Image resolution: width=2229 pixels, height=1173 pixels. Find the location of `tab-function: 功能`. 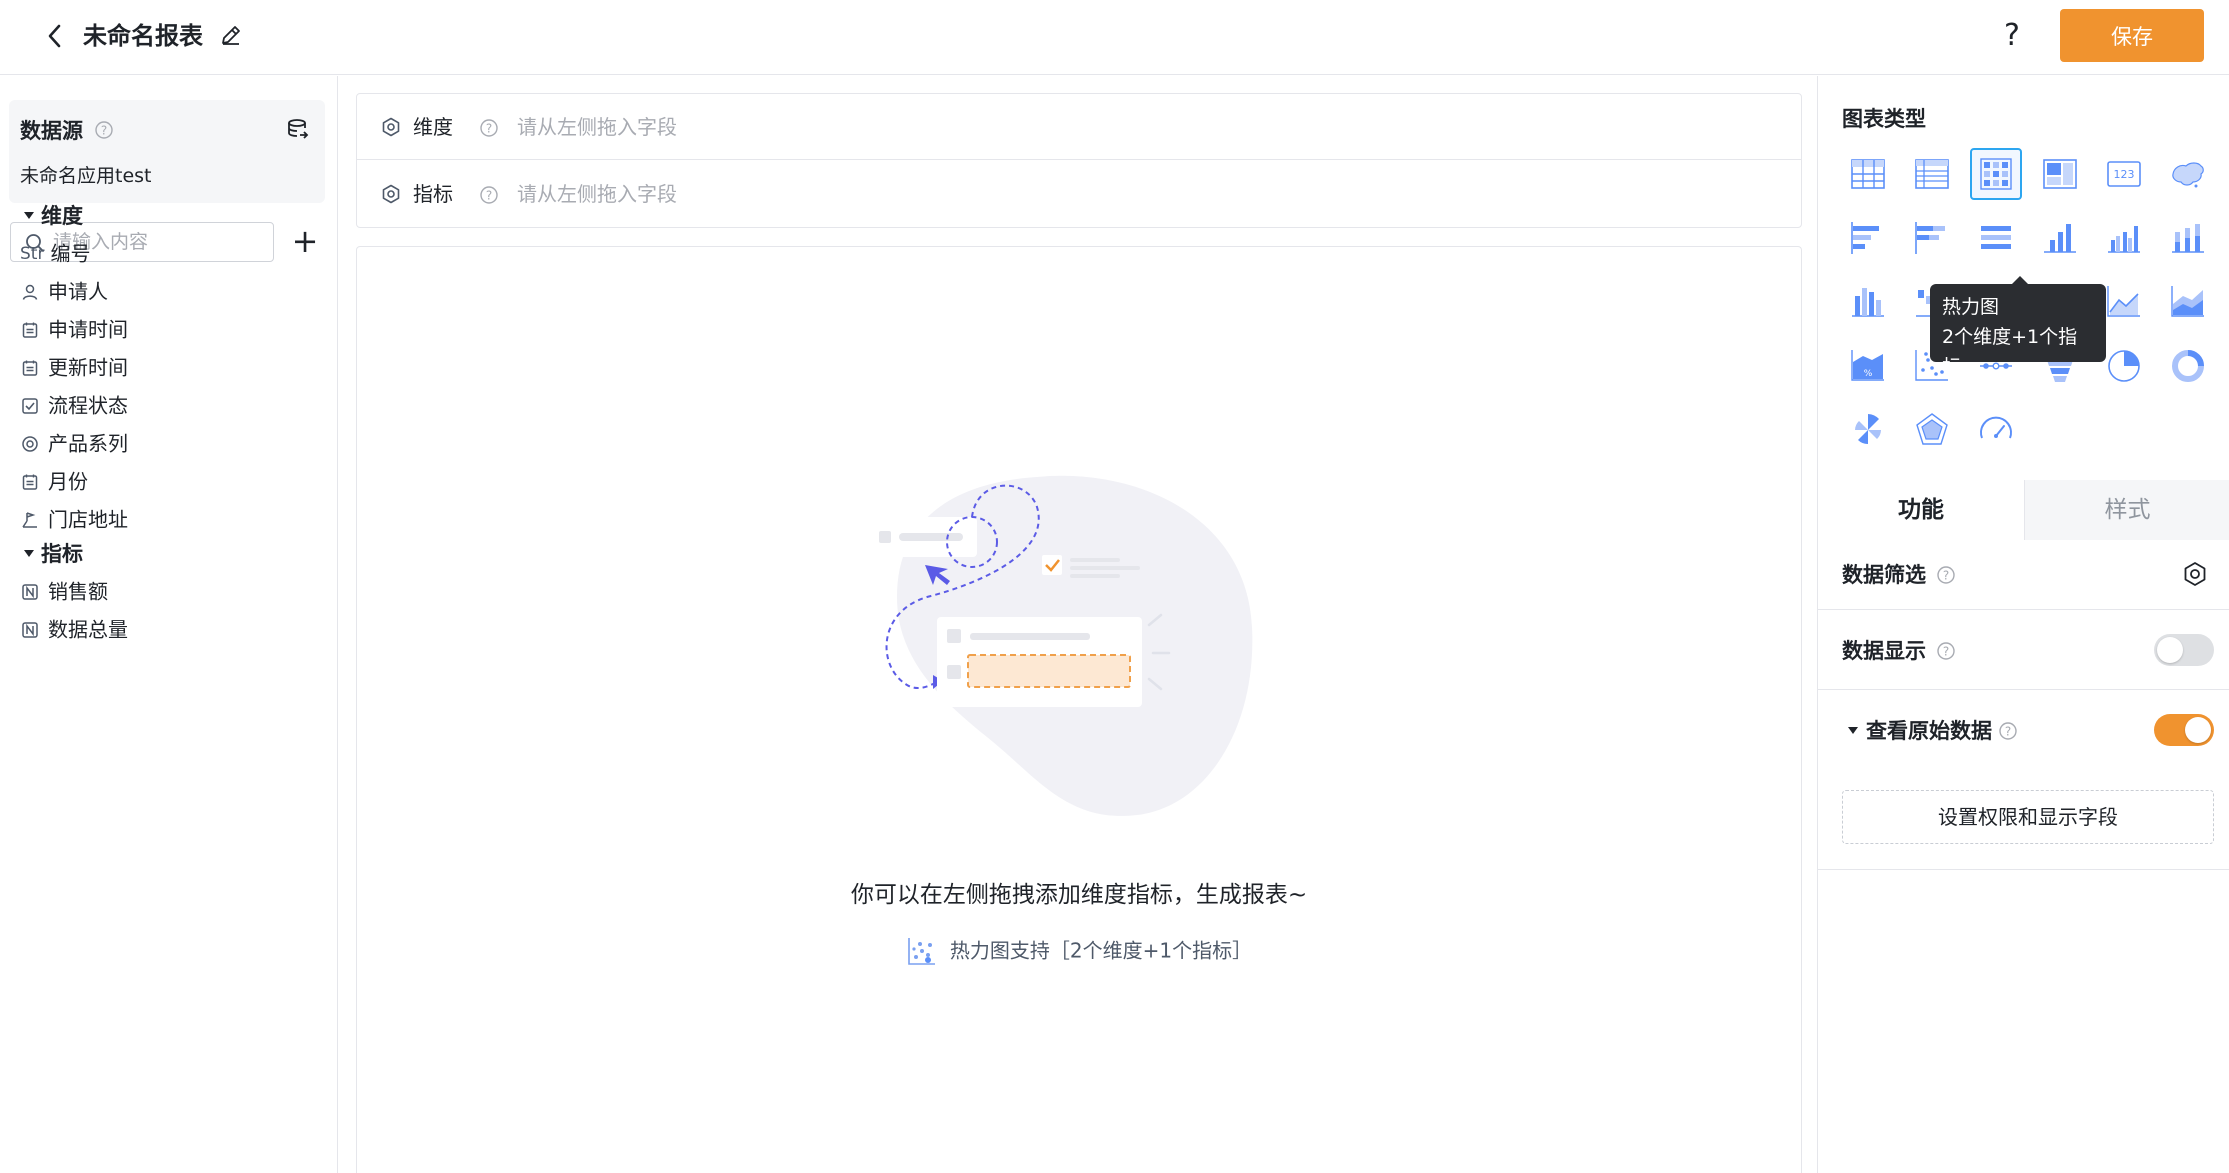

tab-function: 功能 is located at coordinates (1921, 510).